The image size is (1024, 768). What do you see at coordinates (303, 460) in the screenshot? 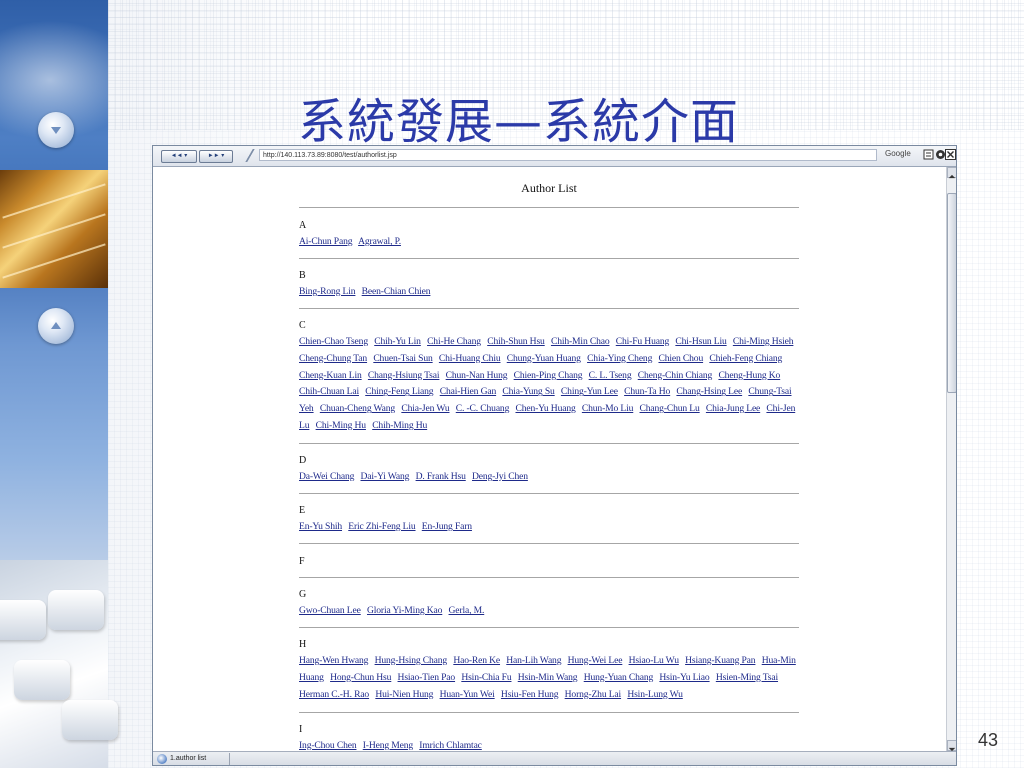
I see `section-letter-d: D` at bounding box center [303, 460].